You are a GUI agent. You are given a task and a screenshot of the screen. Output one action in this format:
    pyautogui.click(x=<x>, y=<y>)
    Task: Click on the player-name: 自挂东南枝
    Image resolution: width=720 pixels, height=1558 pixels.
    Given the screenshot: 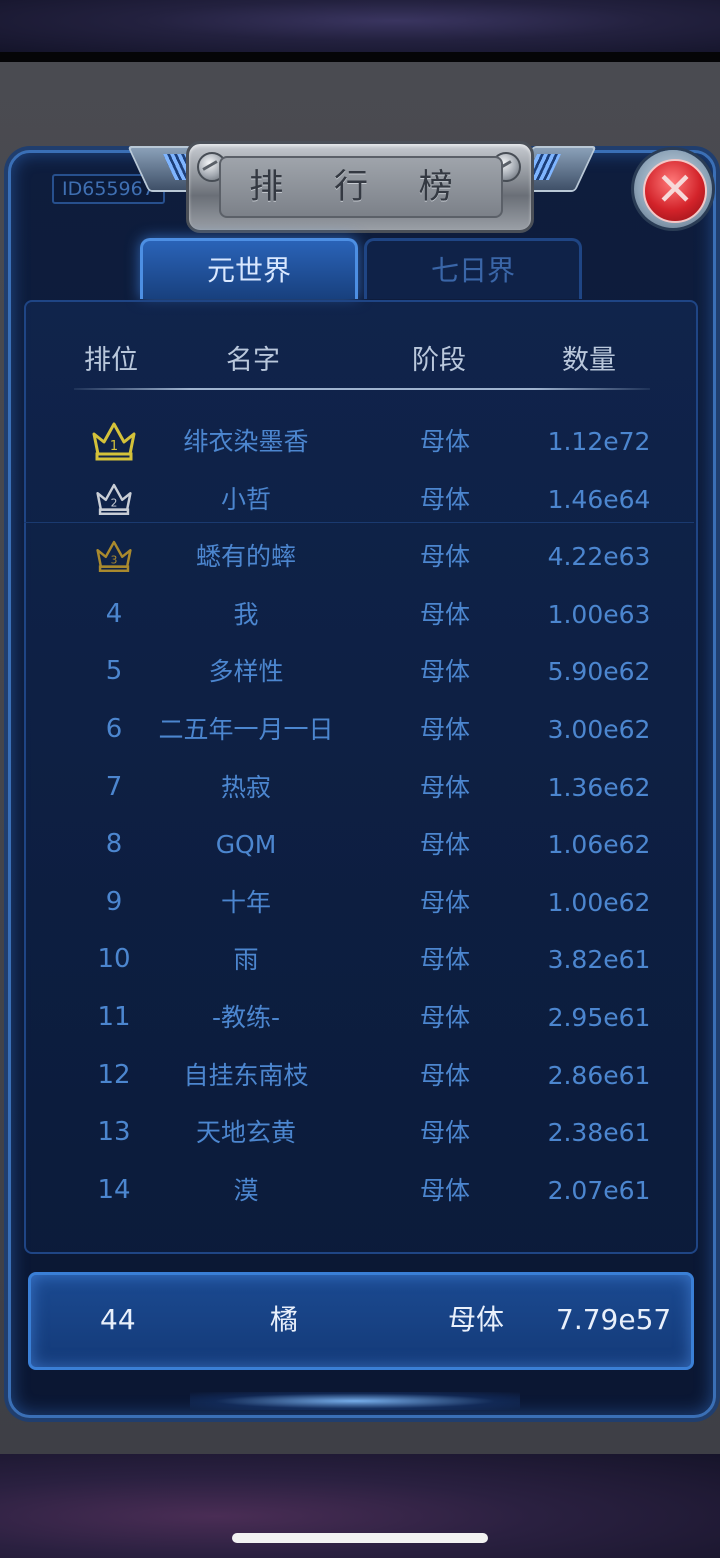 What is the action you would take?
    pyautogui.click(x=246, y=1075)
    